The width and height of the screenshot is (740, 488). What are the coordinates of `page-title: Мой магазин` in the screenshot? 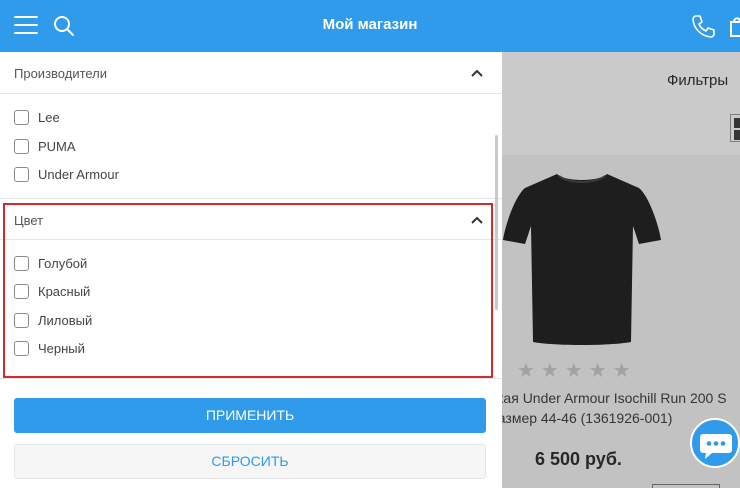 It's located at (370, 24).